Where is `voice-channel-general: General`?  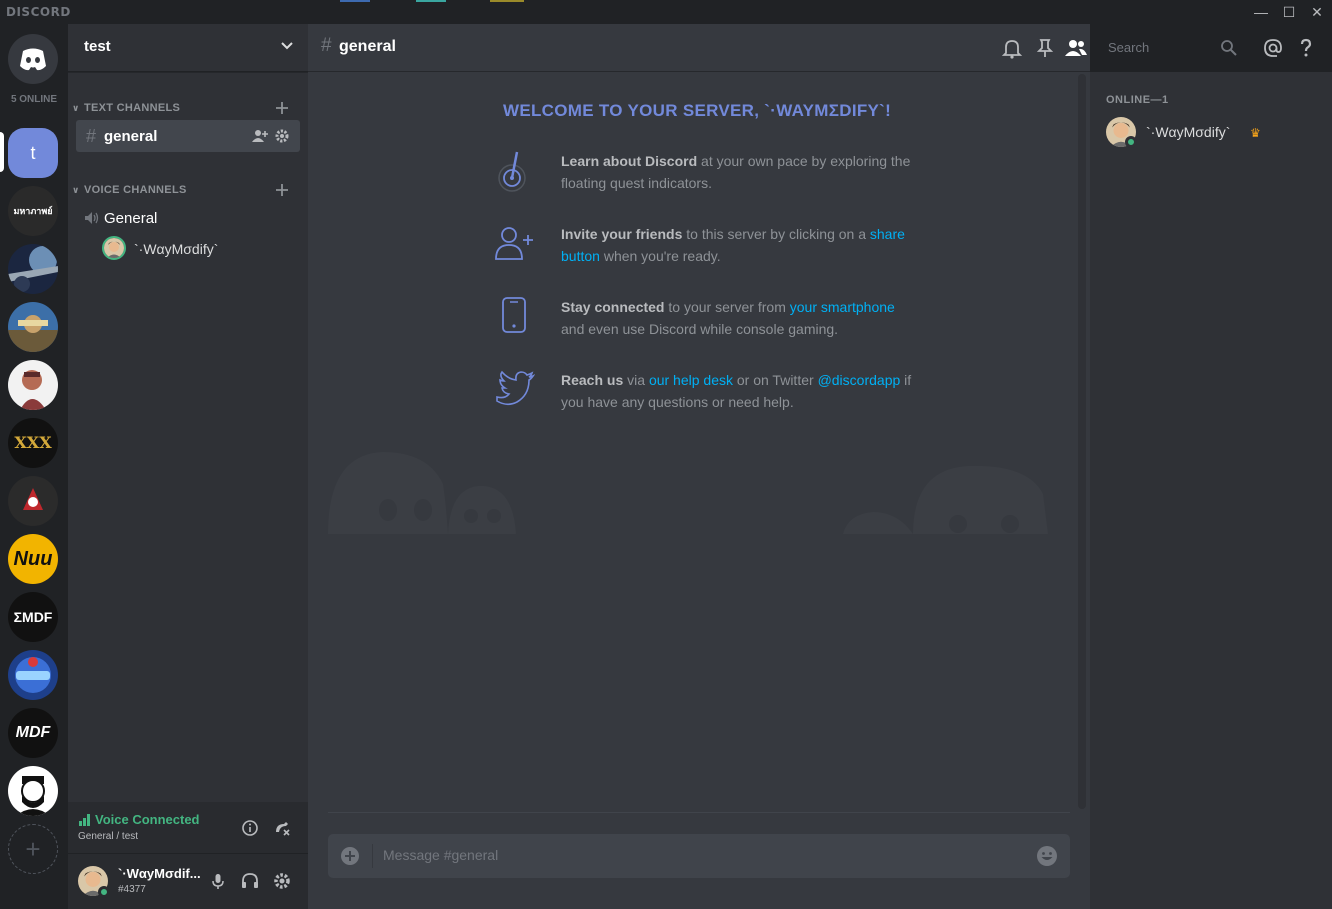
voice-channel-general: General is located at coordinates (188, 218).